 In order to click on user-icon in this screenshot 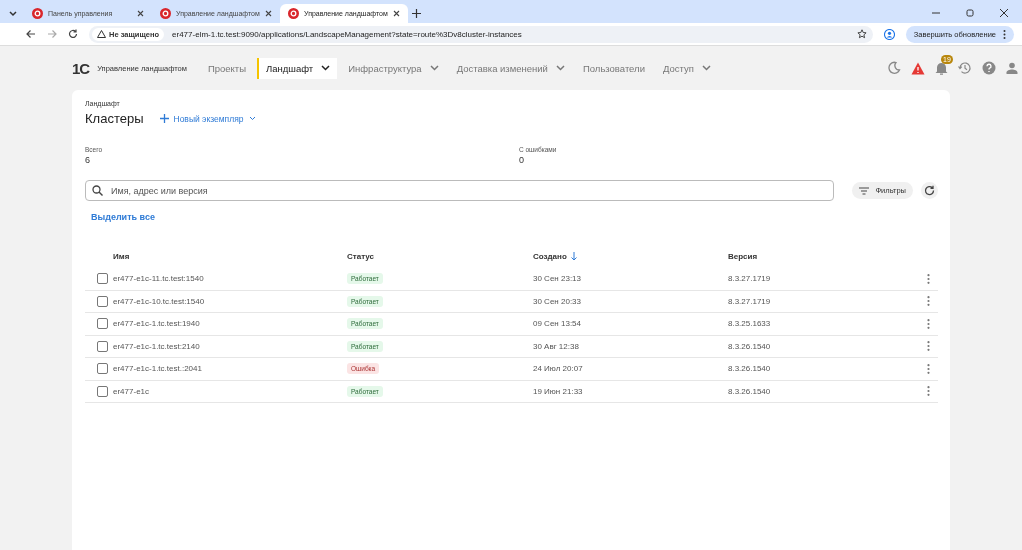, I will do `click(1012, 68)`.